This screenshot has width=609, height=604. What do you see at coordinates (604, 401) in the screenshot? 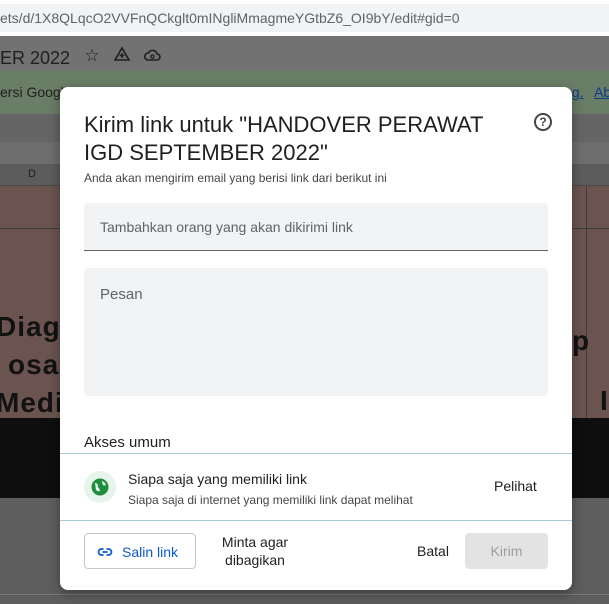
I see `right-cell-text-2: I` at bounding box center [604, 401].